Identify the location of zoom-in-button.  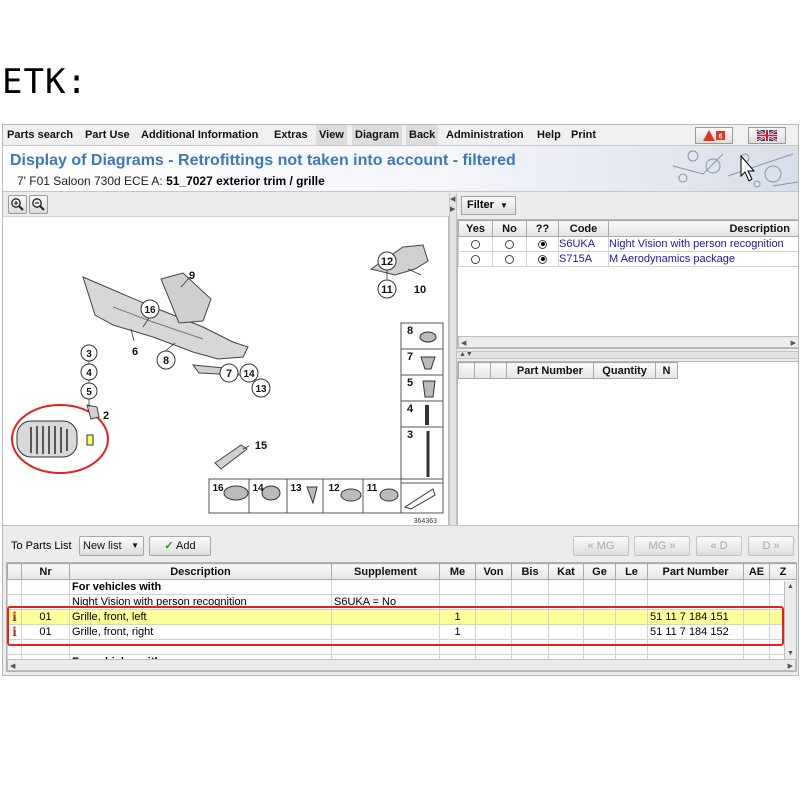
(17, 204).